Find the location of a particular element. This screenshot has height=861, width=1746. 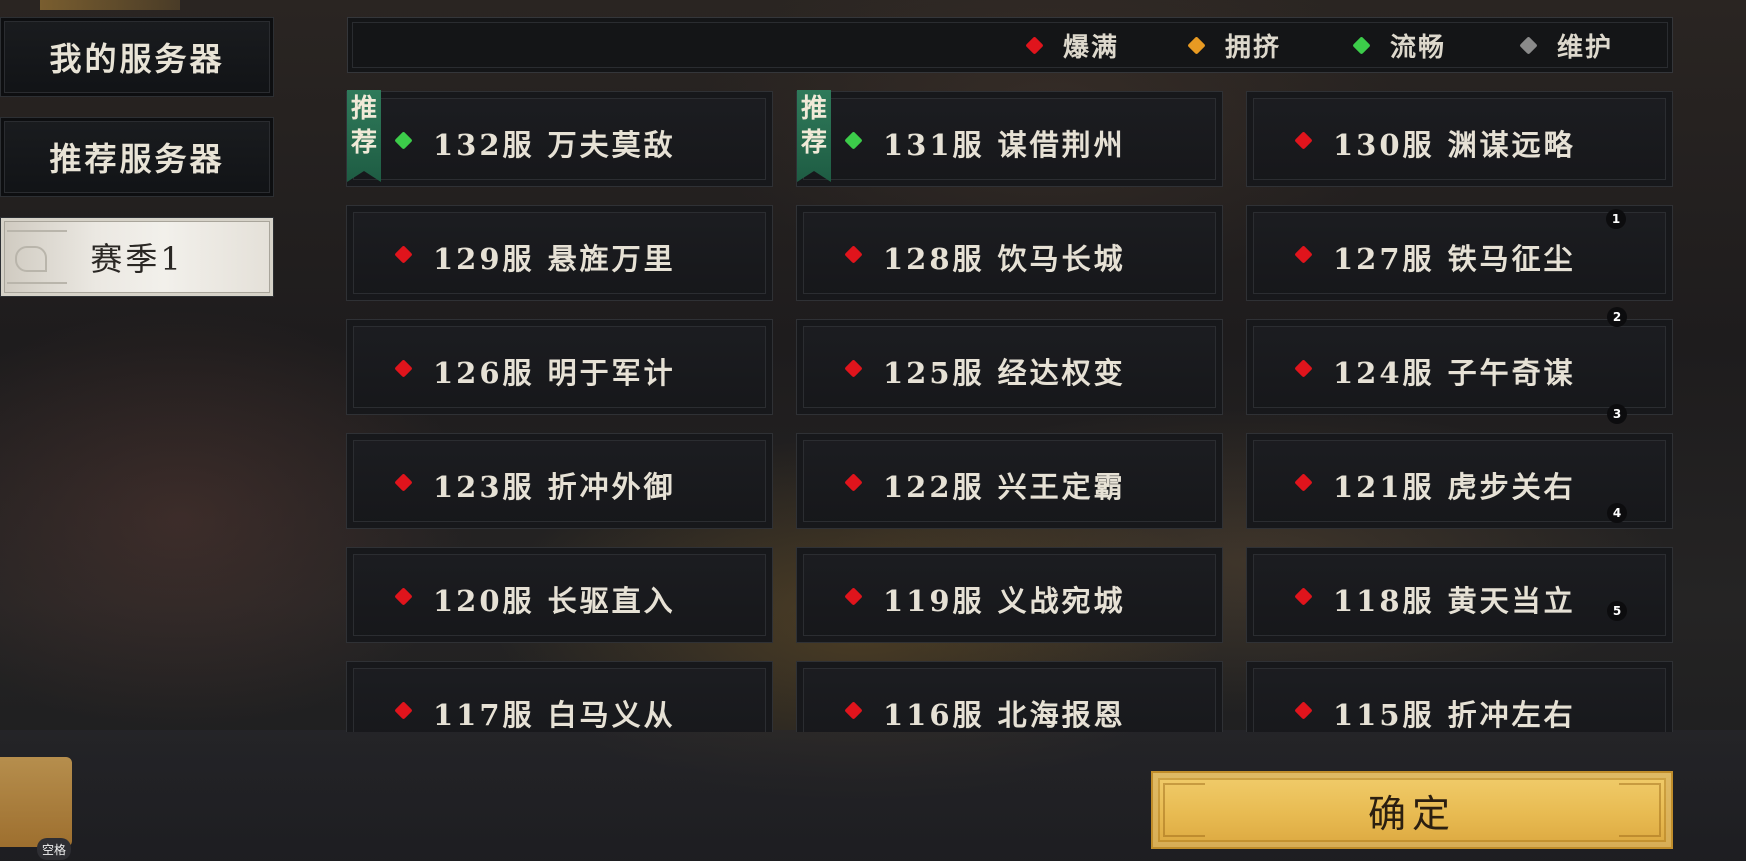

legend-item-full: 爆满 is located at coordinates (1072, 46).